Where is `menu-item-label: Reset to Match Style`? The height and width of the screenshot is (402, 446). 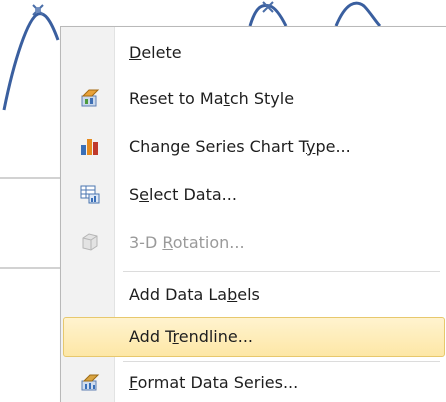
menu-item-label: Reset to Match Style is located at coordinates (212, 98).